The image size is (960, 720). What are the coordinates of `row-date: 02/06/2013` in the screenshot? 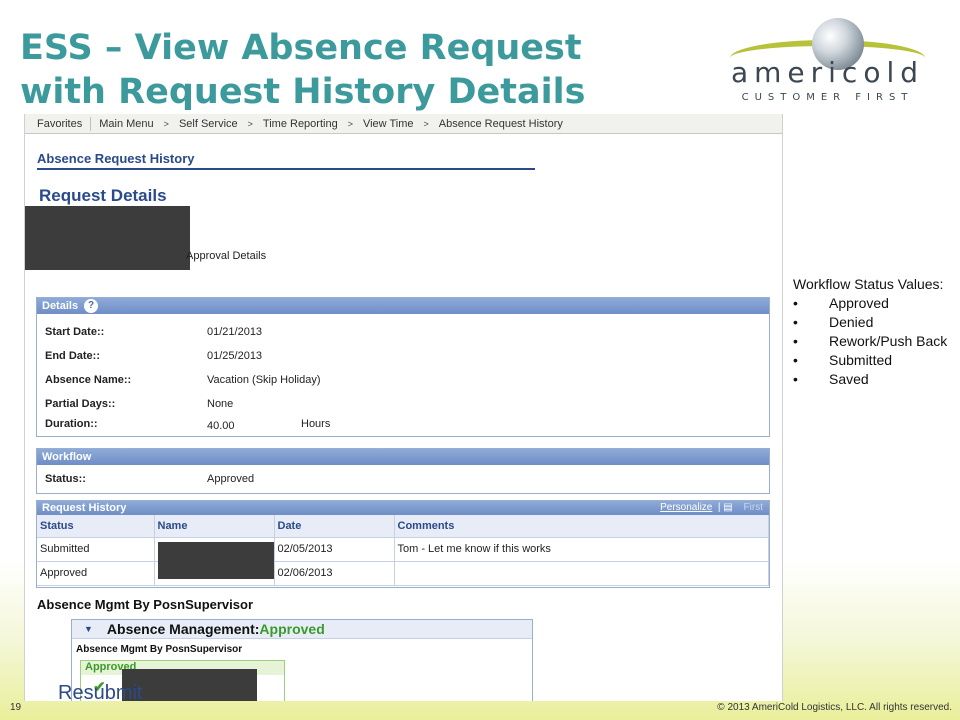 It's located at (334, 573).